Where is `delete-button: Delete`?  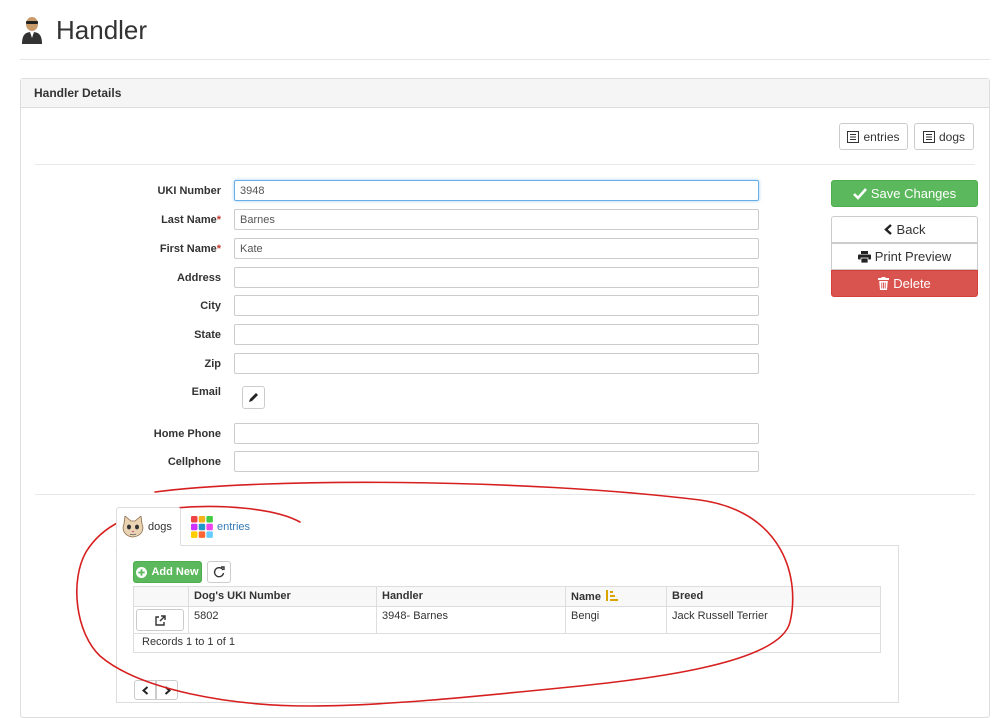
delete-button: Delete is located at coordinates (904, 283).